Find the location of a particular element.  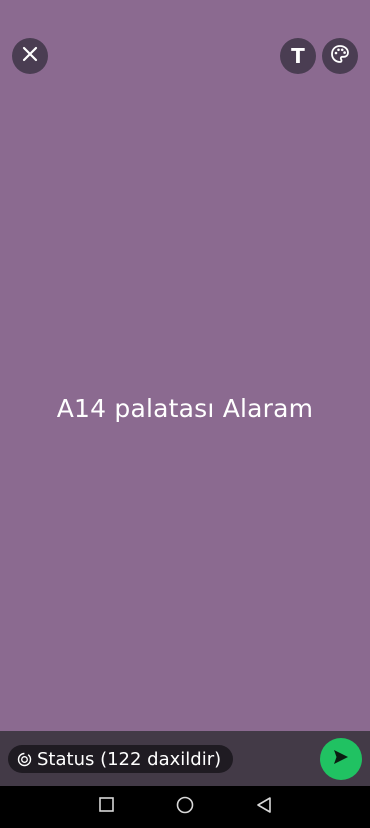

circle-icon is located at coordinates (185, 807).